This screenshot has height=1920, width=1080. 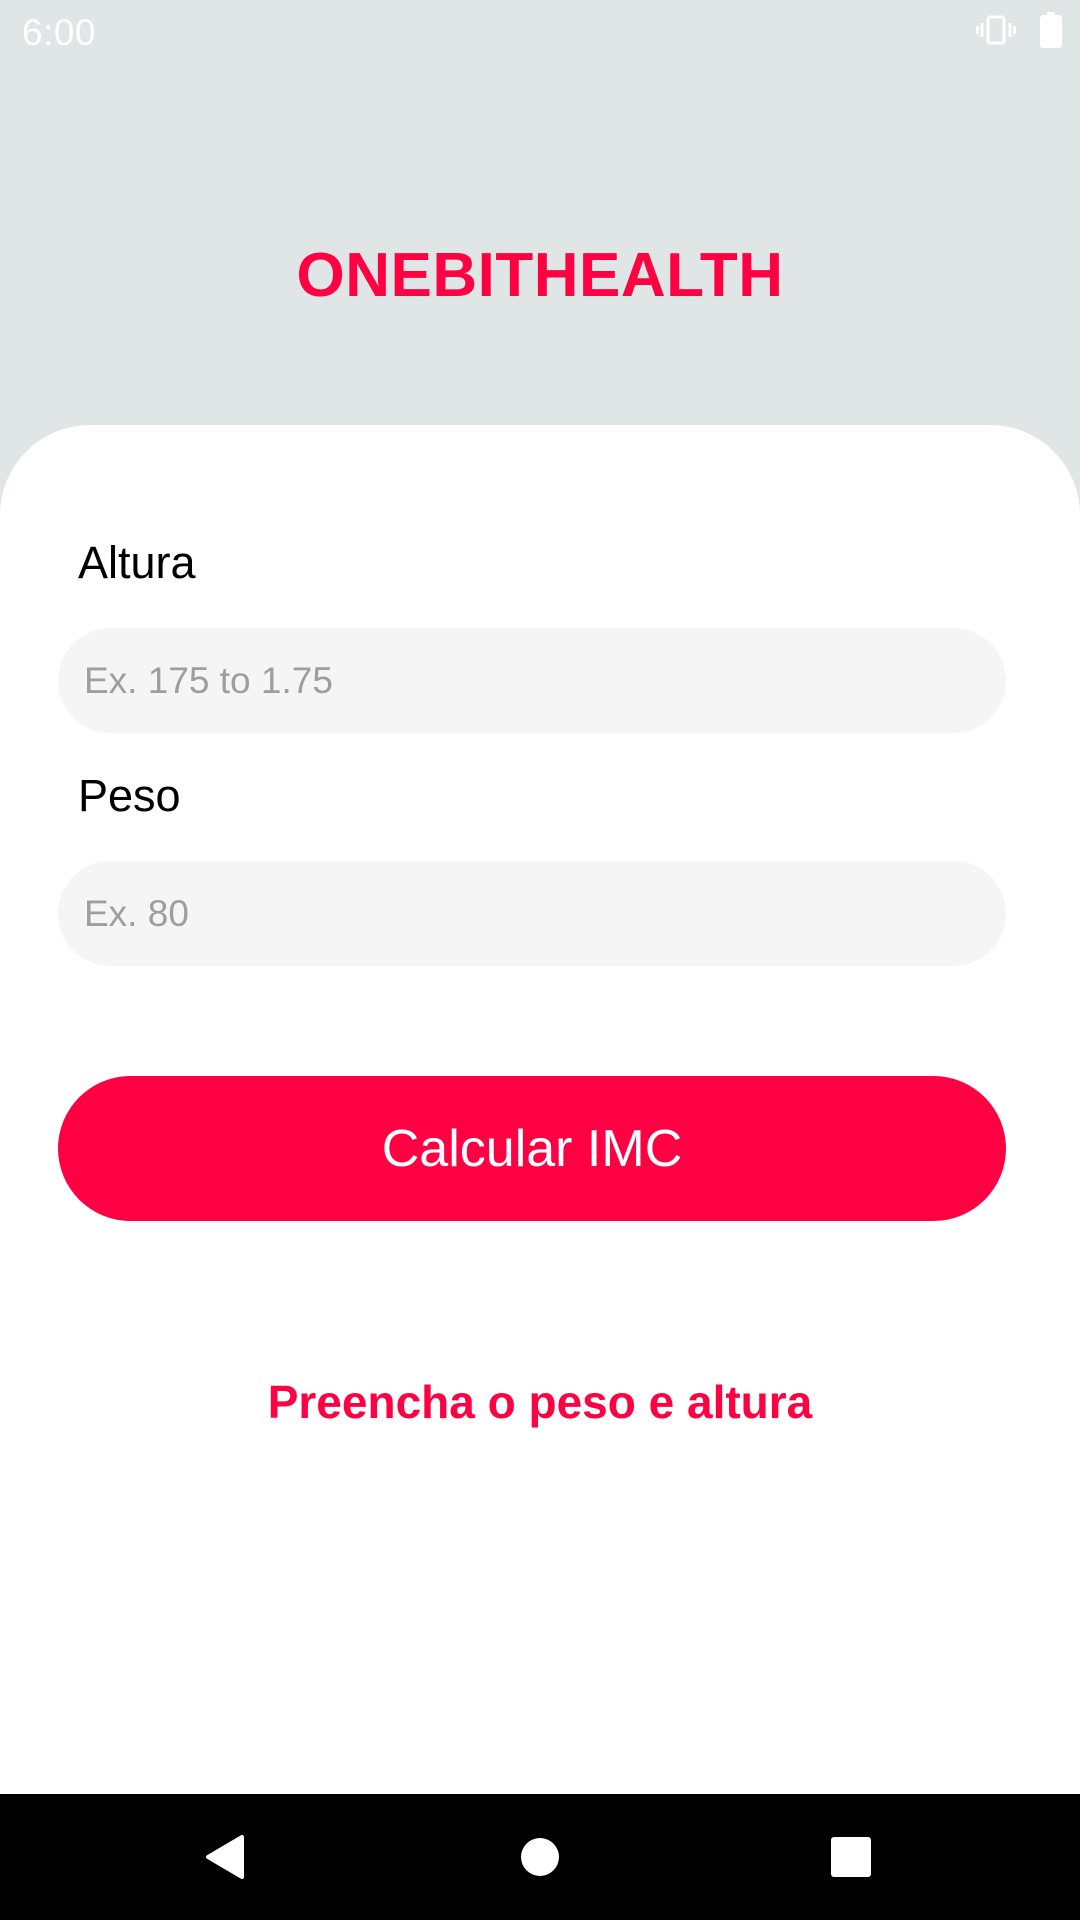 I want to click on navigation-bar, so click(x=540, y=1857).